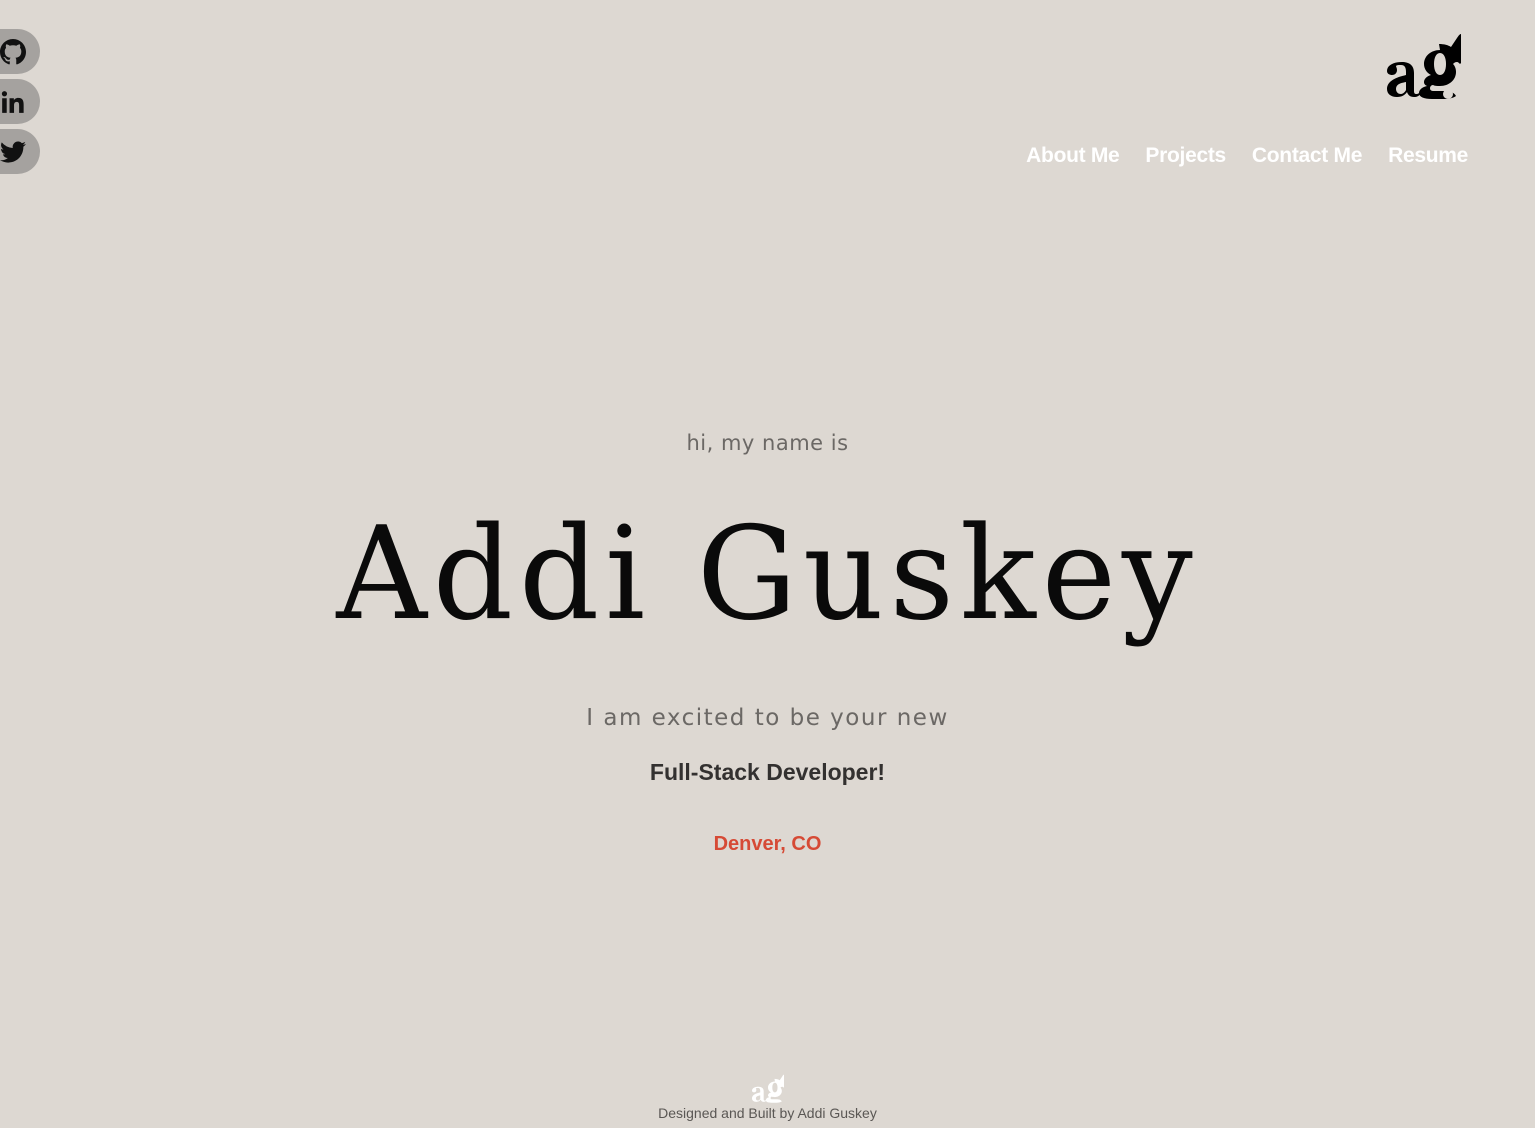  What do you see at coordinates (767, 1113) in the screenshot?
I see `footer-credit: Designed and Built by Addi Guskey` at bounding box center [767, 1113].